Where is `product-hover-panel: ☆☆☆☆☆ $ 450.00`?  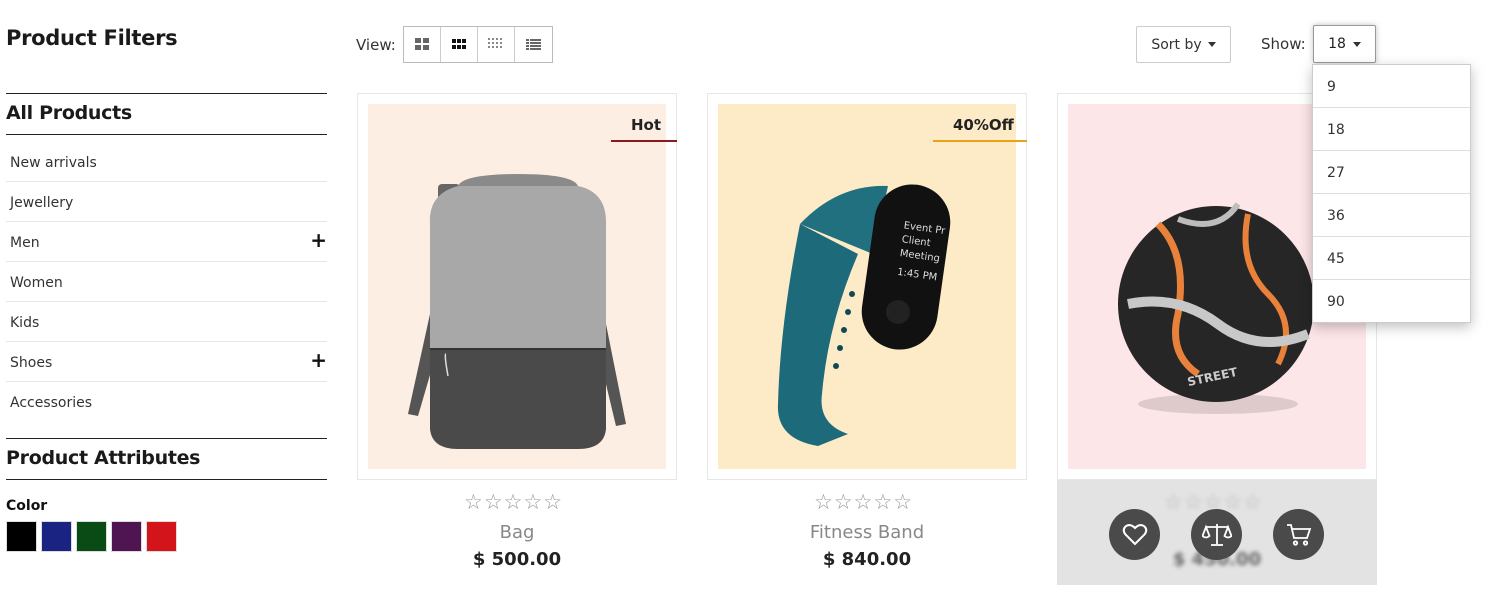
product-hover-panel: ☆☆☆☆☆ $ 450.00 is located at coordinates (1217, 532).